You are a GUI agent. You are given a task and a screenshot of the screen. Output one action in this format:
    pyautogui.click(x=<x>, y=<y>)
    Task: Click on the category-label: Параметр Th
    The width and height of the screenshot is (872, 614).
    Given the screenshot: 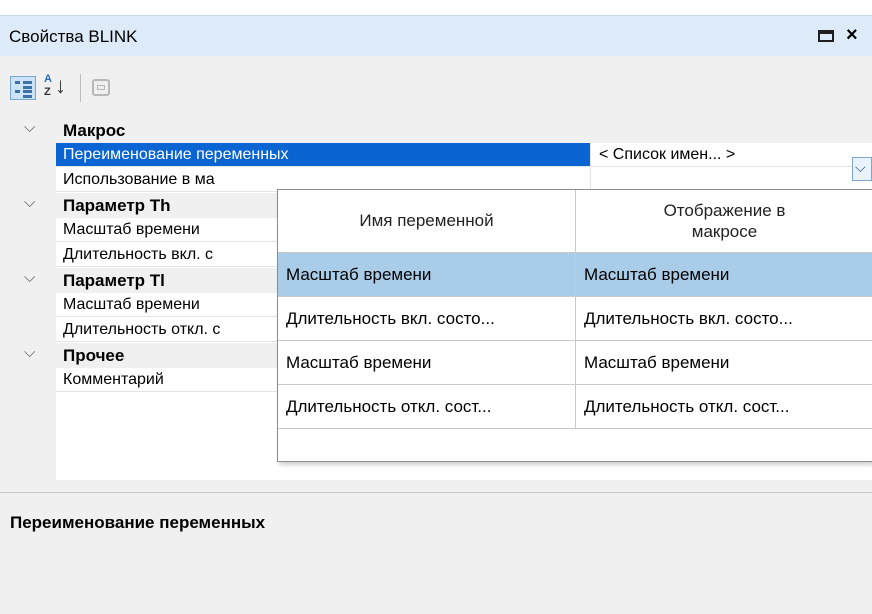 What is the action you would take?
    pyautogui.click(x=117, y=205)
    